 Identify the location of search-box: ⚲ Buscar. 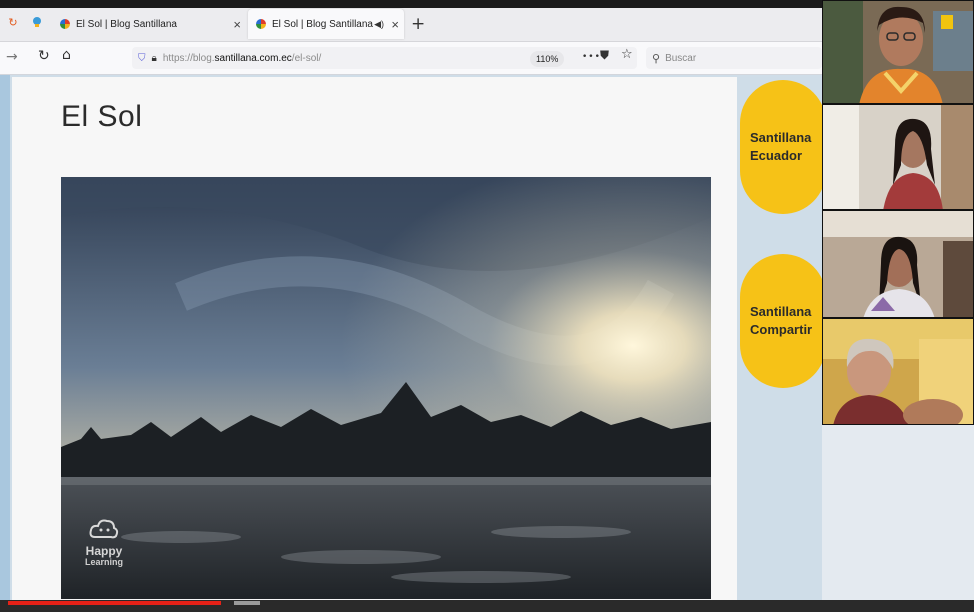
(734, 58).